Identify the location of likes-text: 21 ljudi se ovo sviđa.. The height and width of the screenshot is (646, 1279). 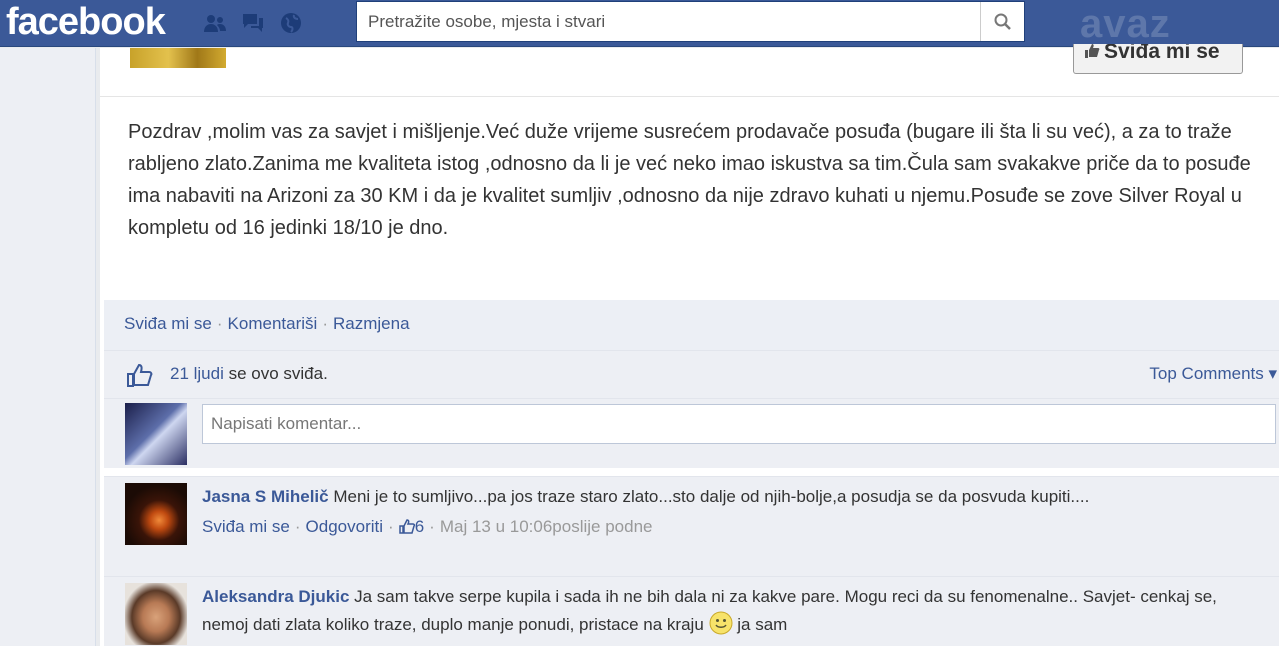
(249, 374).